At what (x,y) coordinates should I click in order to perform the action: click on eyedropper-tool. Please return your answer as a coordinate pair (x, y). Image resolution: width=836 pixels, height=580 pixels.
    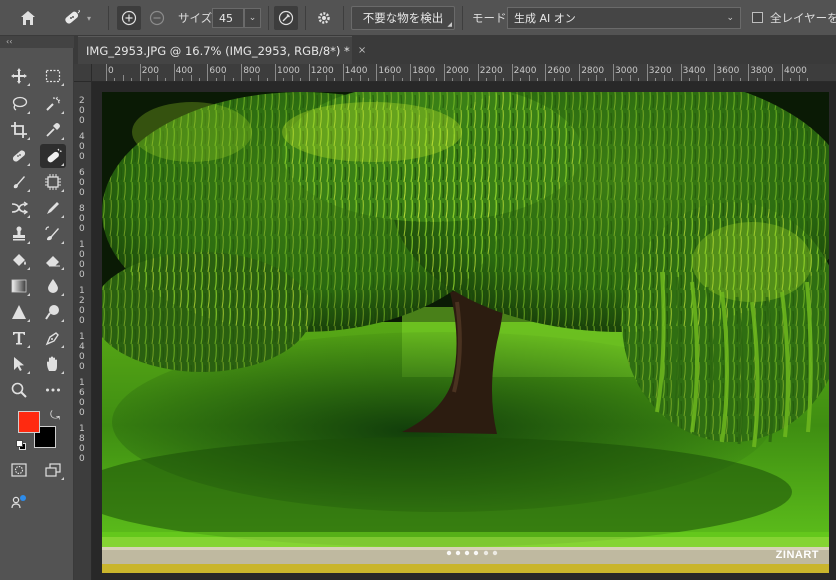
    Looking at the image, I should click on (53, 130).